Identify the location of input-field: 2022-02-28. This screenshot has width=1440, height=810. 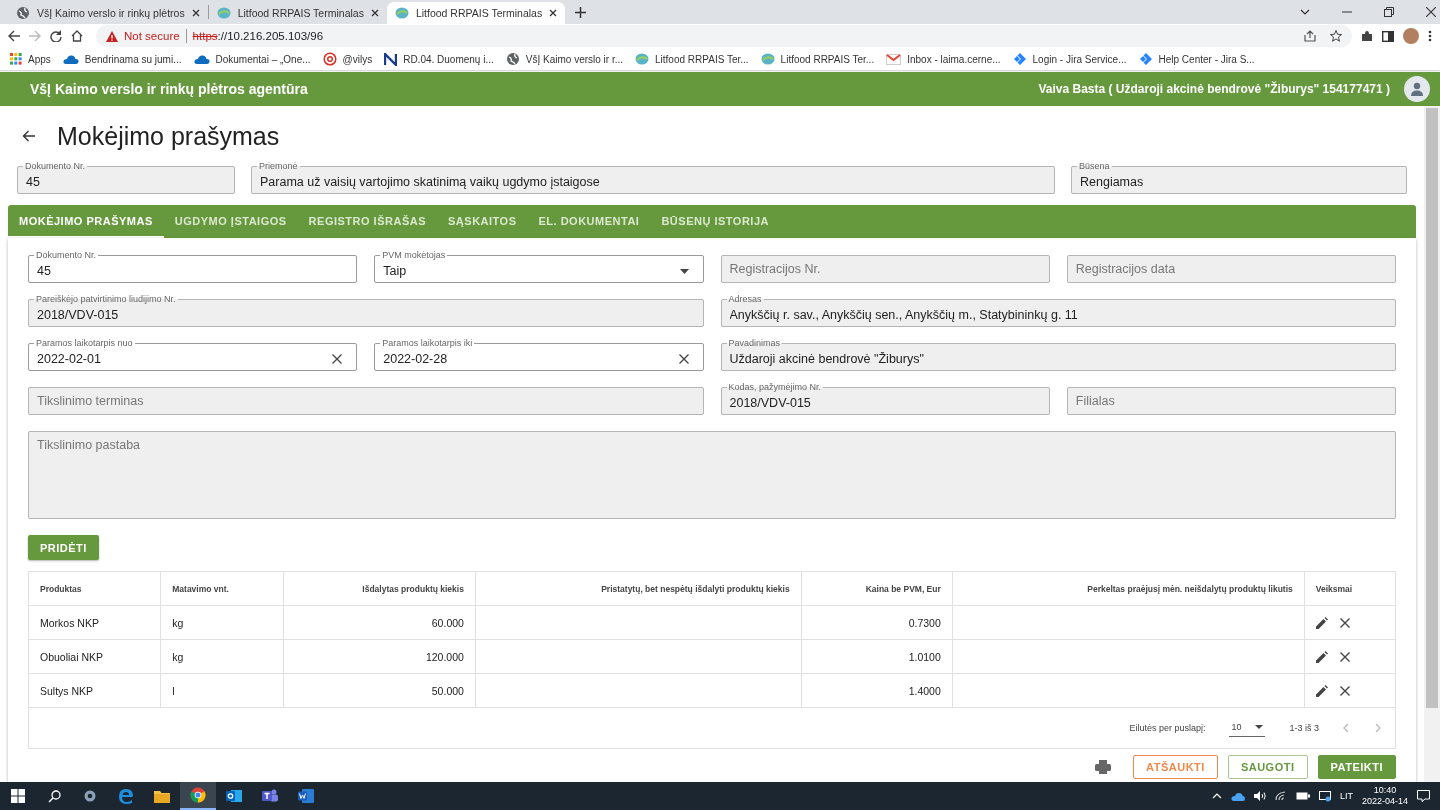
(527, 359).